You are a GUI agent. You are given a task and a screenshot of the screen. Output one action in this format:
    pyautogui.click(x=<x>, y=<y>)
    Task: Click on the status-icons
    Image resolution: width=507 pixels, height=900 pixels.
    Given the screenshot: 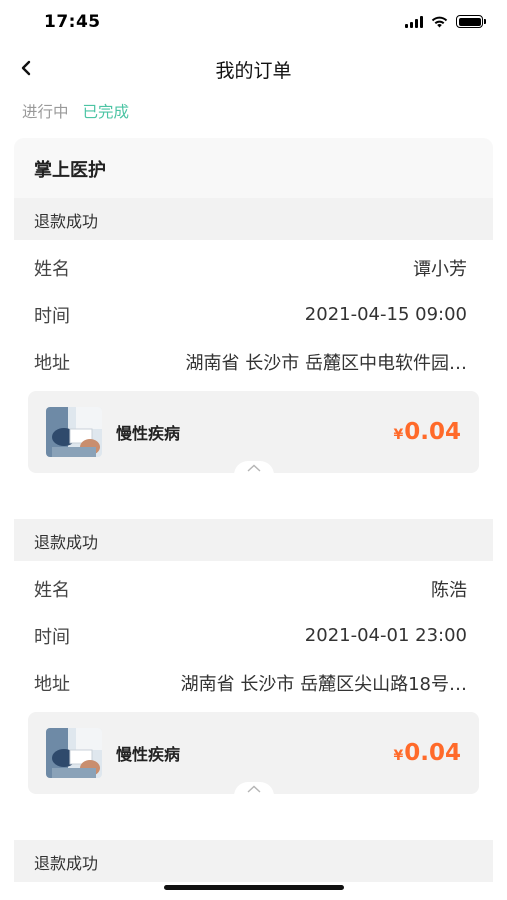 What is the action you would take?
    pyautogui.click(x=445, y=21)
    